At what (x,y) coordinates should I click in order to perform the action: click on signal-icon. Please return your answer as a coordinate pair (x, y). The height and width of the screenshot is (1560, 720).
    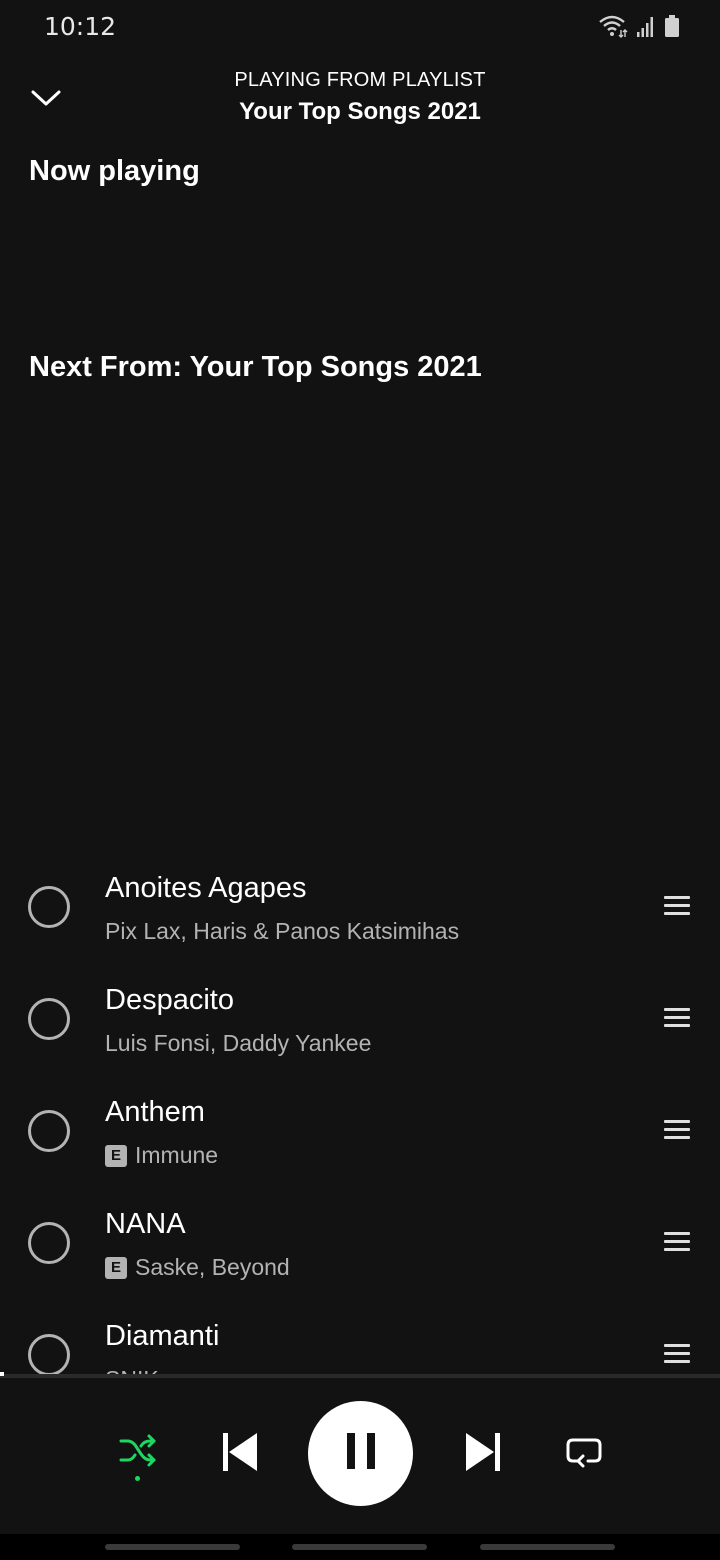
    Looking at the image, I should click on (646, 28).